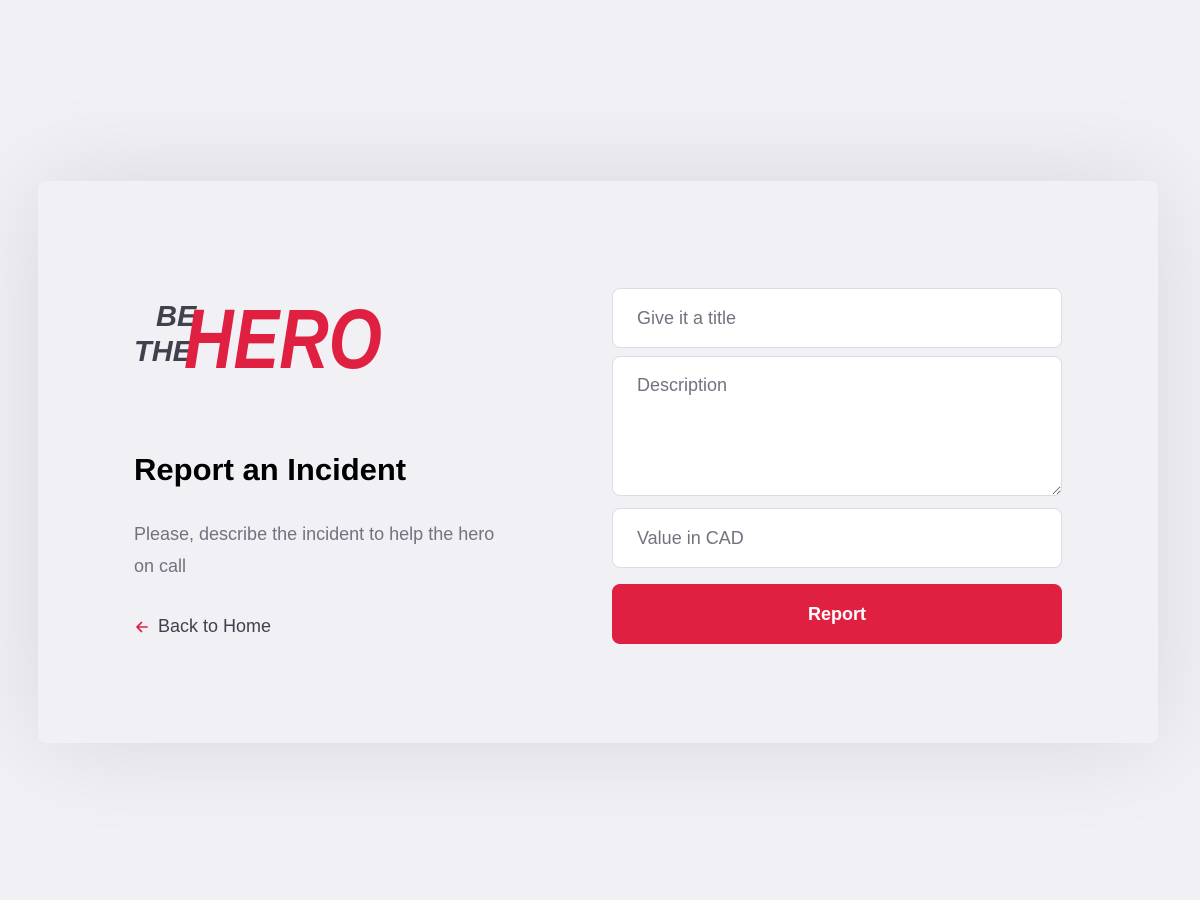  Describe the element at coordinates (837, 318) in the screenshot. I see `title-input` at that location.